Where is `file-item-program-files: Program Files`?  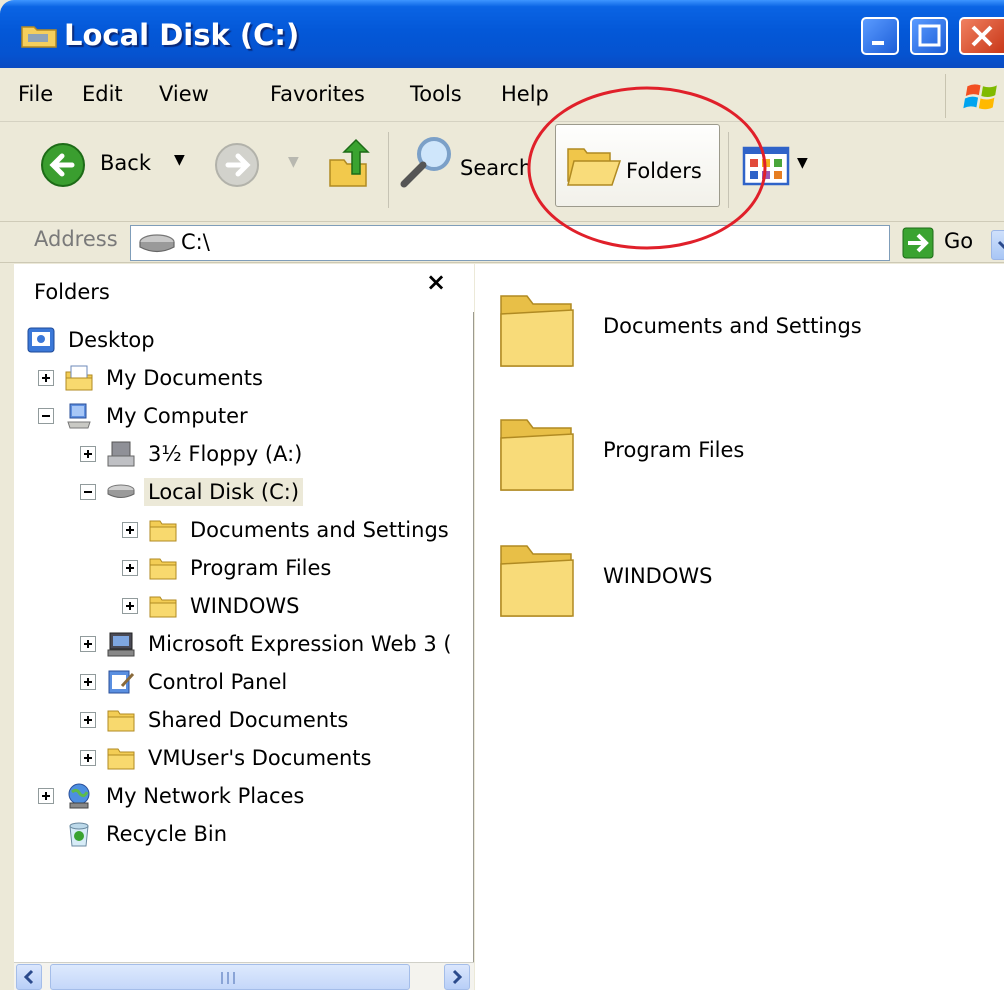
file-item-program-files: Program Files is located at coordinates (747, 459).